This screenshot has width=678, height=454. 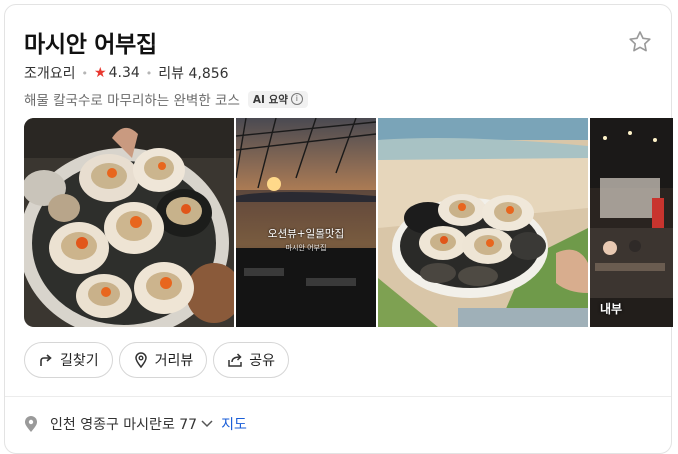 I want to click on caption-subtitle: 마시안 어부집, so click(x=306, y=248).